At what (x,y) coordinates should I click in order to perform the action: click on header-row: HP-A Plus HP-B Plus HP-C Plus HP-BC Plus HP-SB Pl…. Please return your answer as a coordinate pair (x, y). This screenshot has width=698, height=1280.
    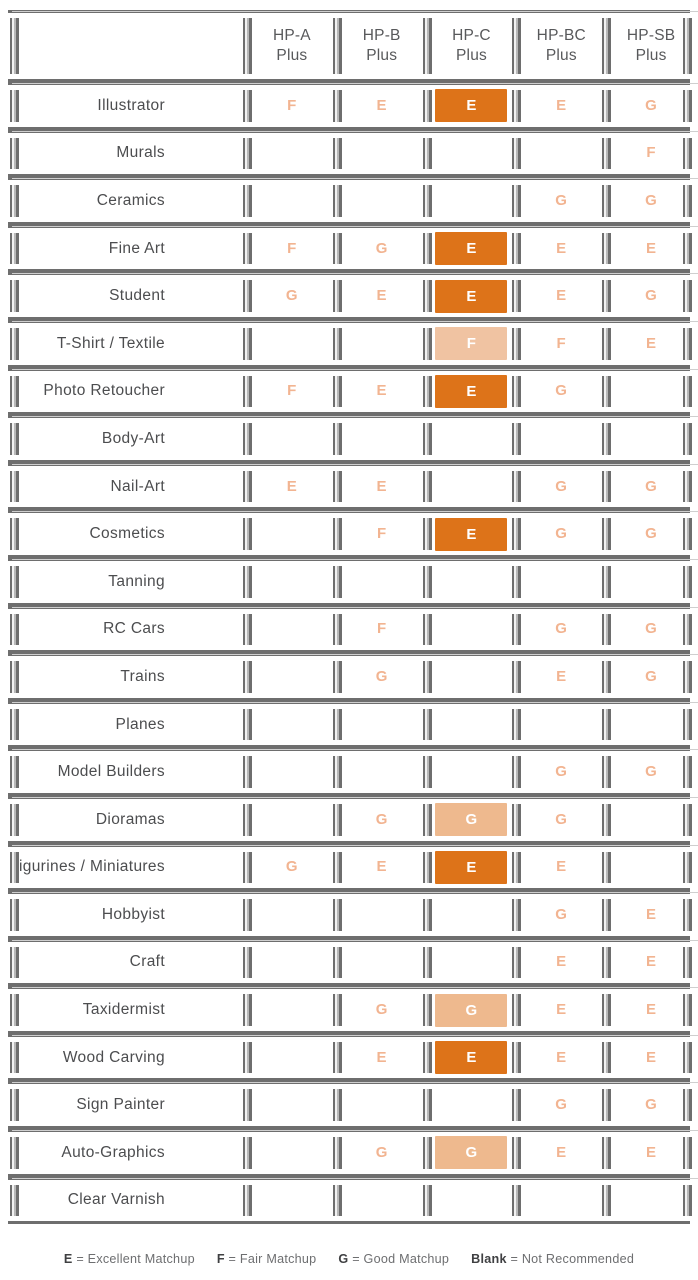
    Looking at the image, I should click on (353, 46).